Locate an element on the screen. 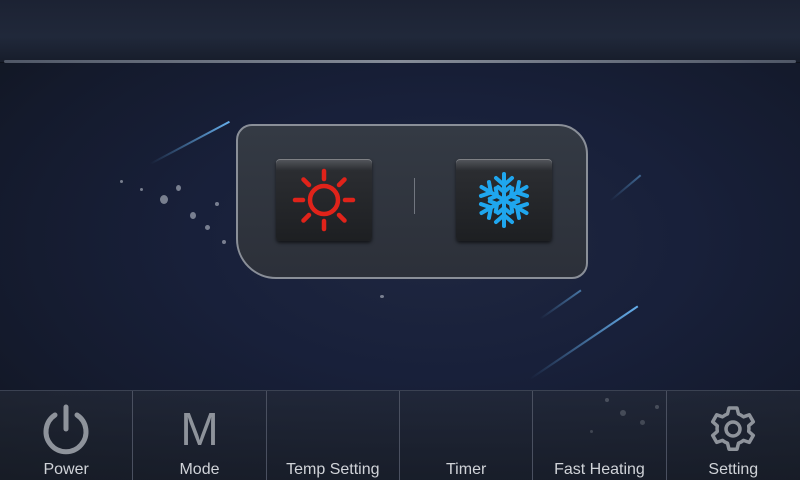  fast-heating-label: Fast Heating is located at coordinates (599, 469).